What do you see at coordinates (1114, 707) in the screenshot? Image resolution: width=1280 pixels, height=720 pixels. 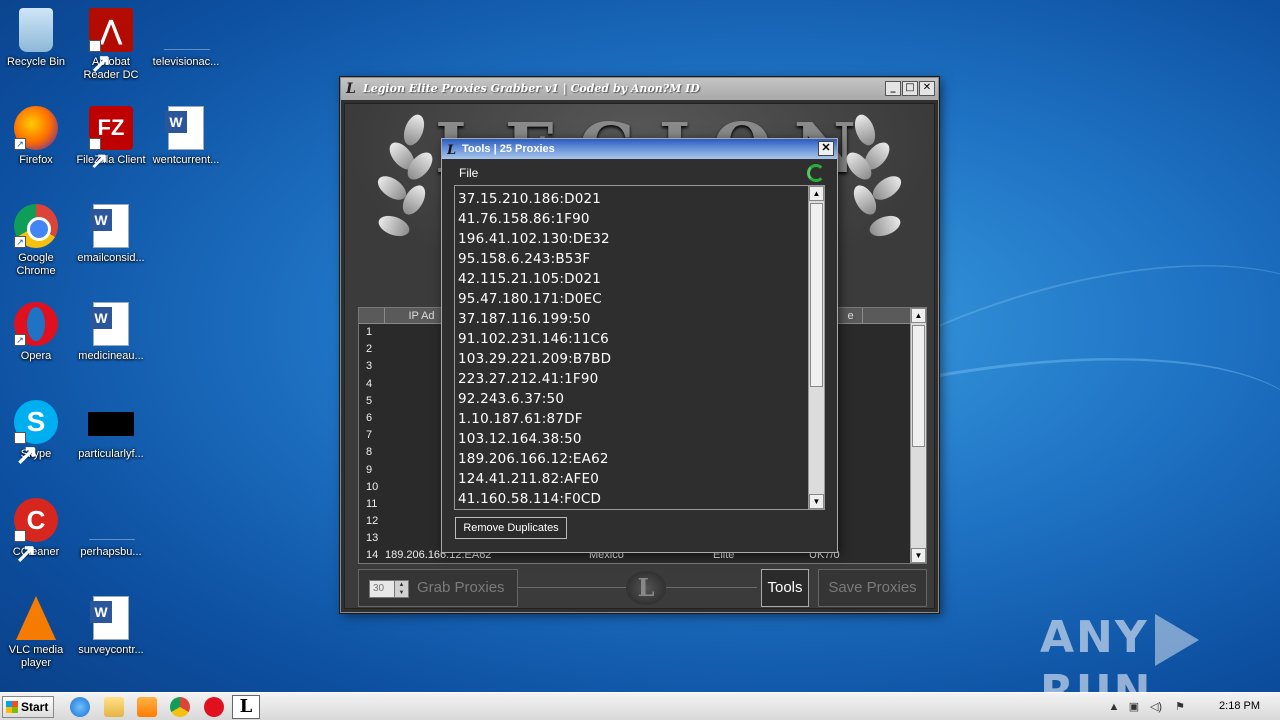 I see `show-hidden-icons-icon: ▲` at bounding box center [1114, 707].